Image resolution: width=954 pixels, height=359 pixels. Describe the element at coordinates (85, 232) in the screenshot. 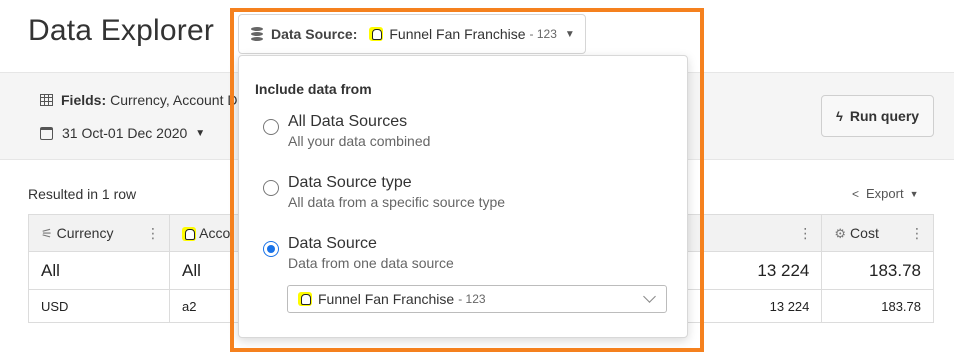

I see `column-label: Currency` at that location.